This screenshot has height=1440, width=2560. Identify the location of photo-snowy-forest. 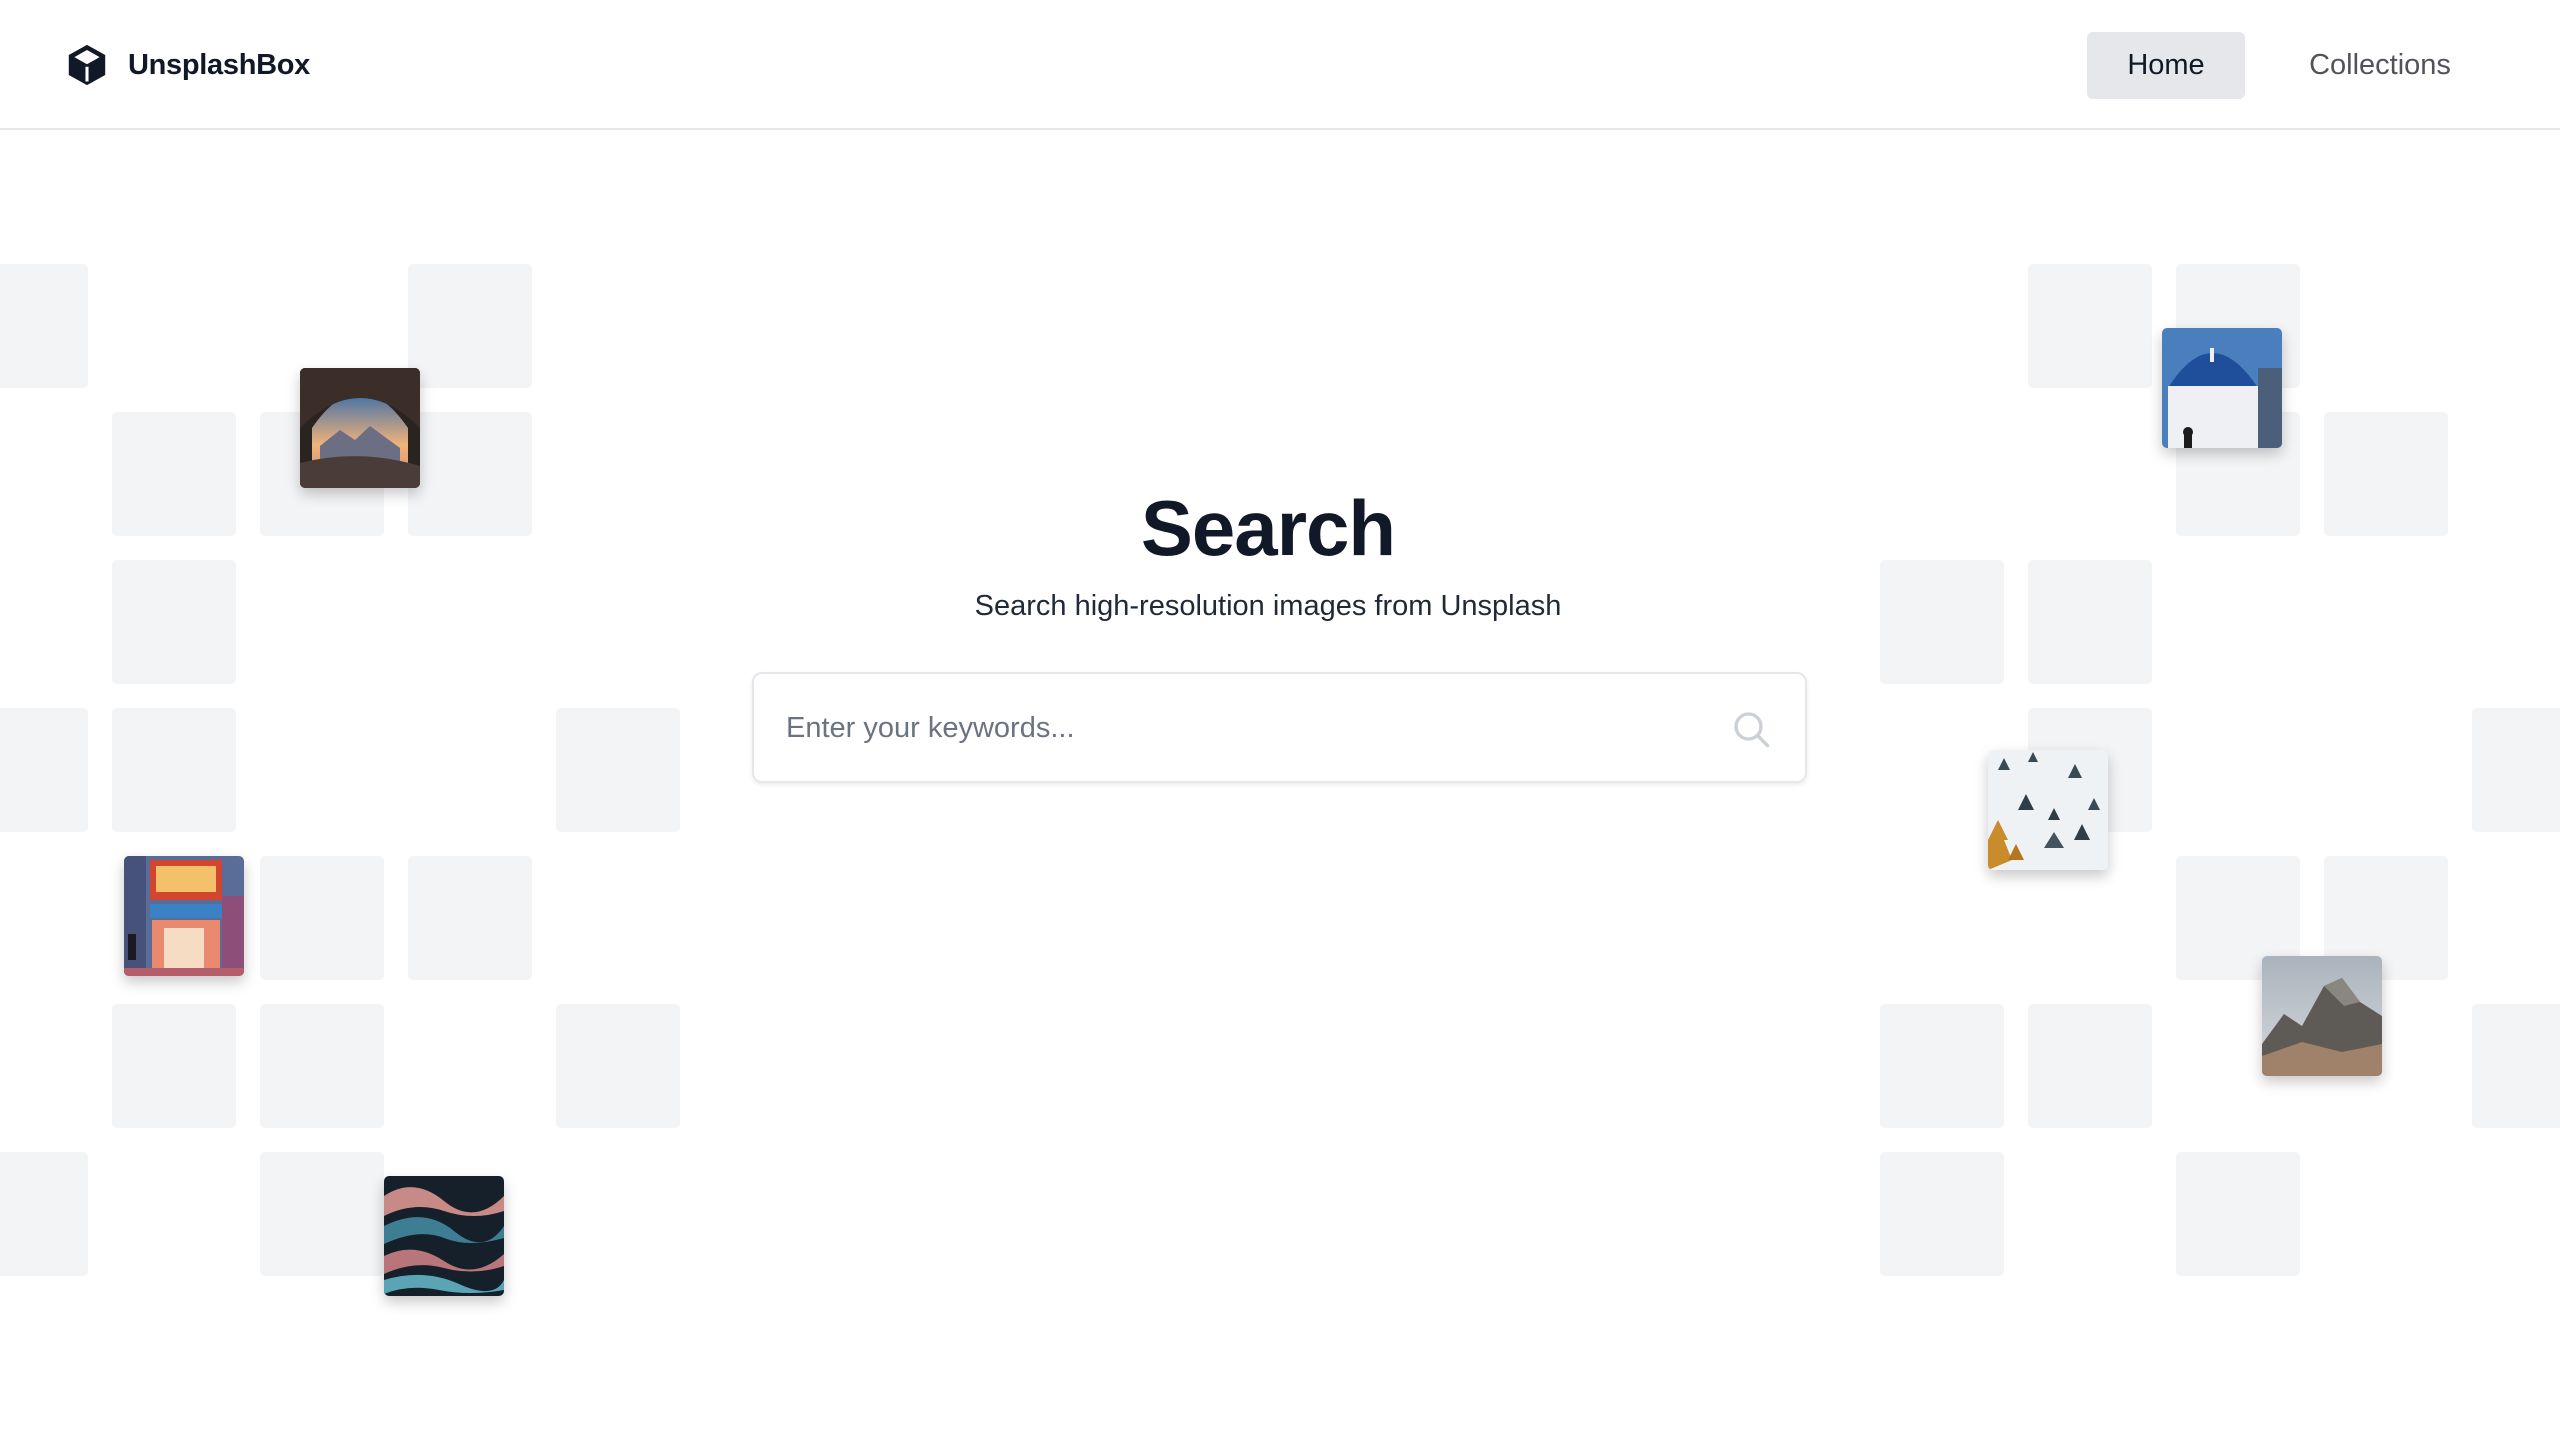
(2048, 810).